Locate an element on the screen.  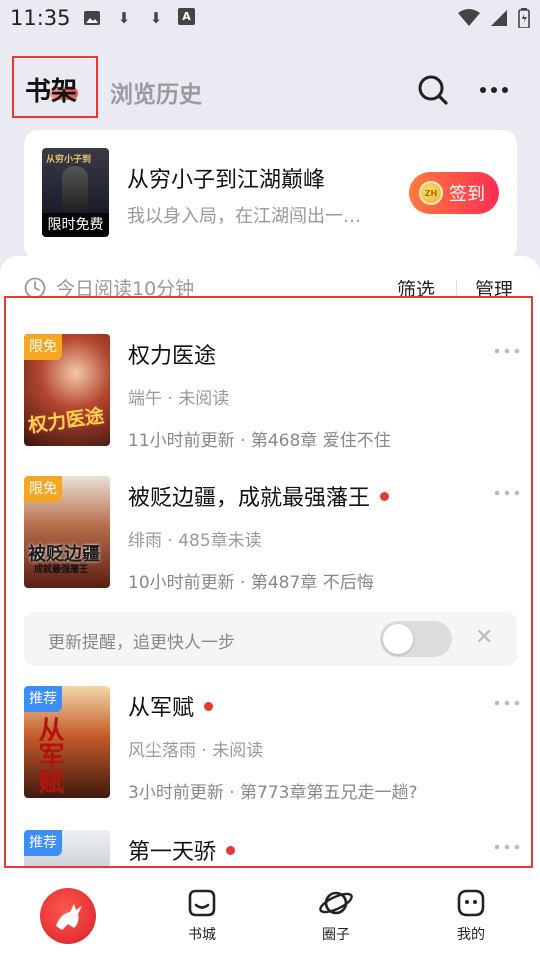
book-item: 推荐 第一天骄 is located at coordinates (274, 848).